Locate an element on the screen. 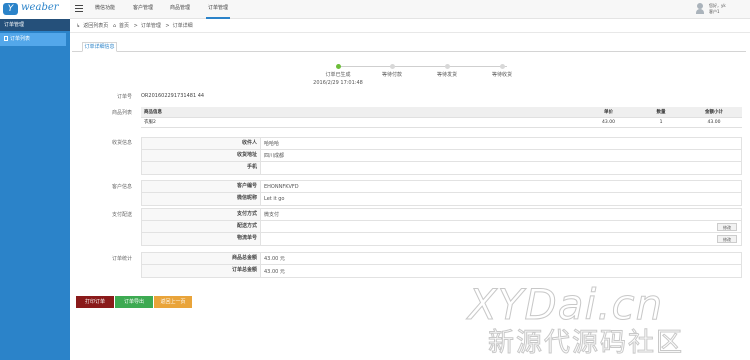 The height and width of the screenshot is (360, 750). home-icon: ⌂ is located at coordinates (114, 26).